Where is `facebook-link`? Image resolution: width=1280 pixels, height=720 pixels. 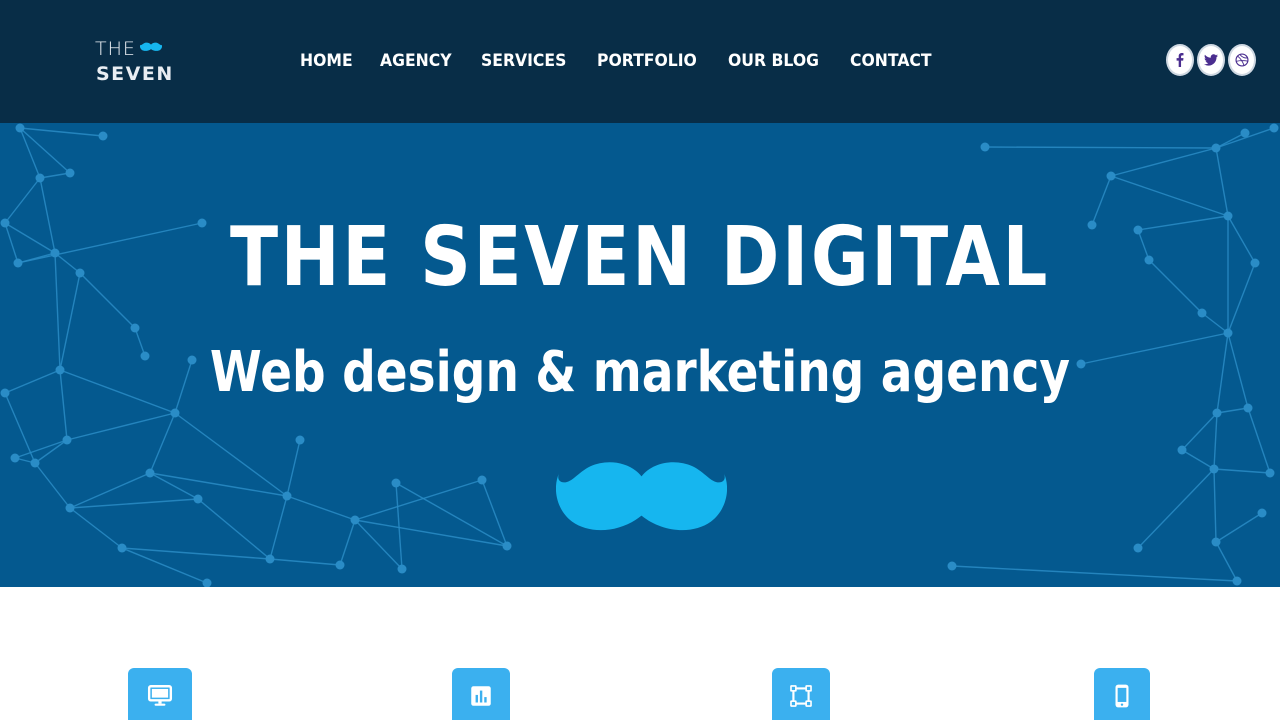 facebook-link is located at coordinates (1180, 60).